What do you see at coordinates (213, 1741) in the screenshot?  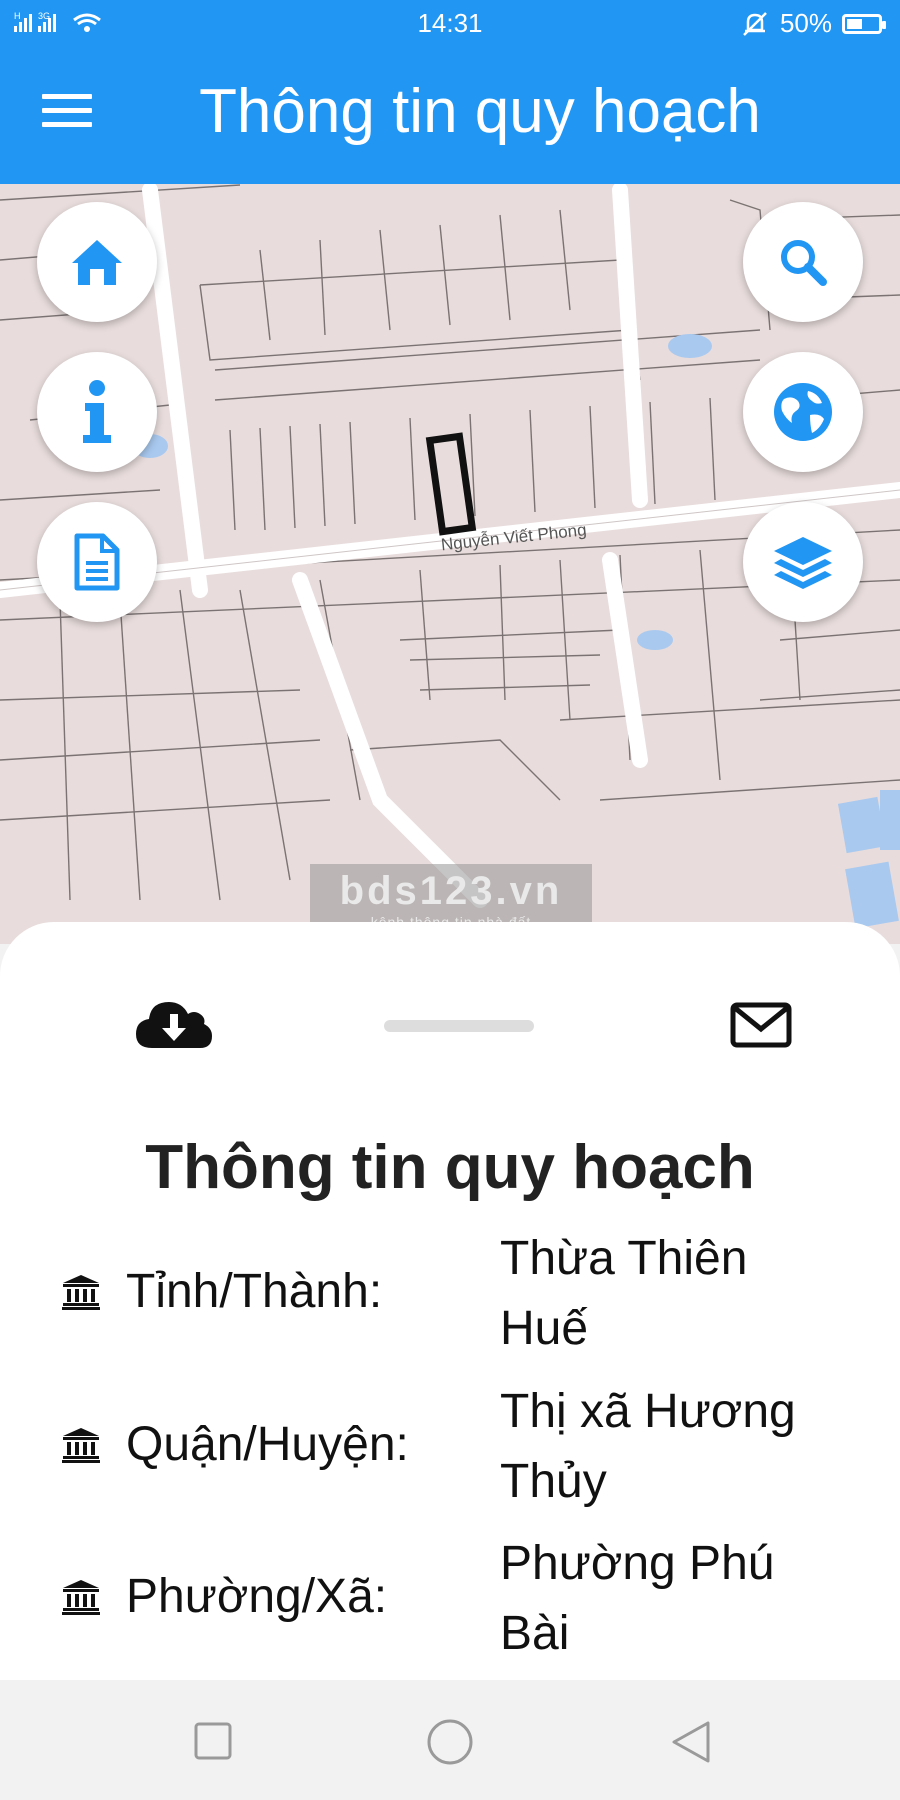 I see `recent-apps-icon` at bounding box center [213, 1741].